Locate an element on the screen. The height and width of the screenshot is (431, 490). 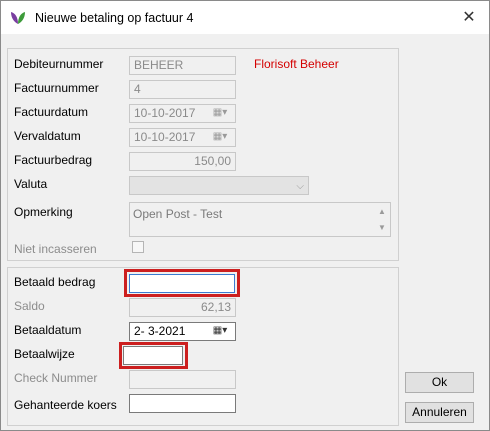
invoice-number-field: 4 is located at coordinates (182, 89).